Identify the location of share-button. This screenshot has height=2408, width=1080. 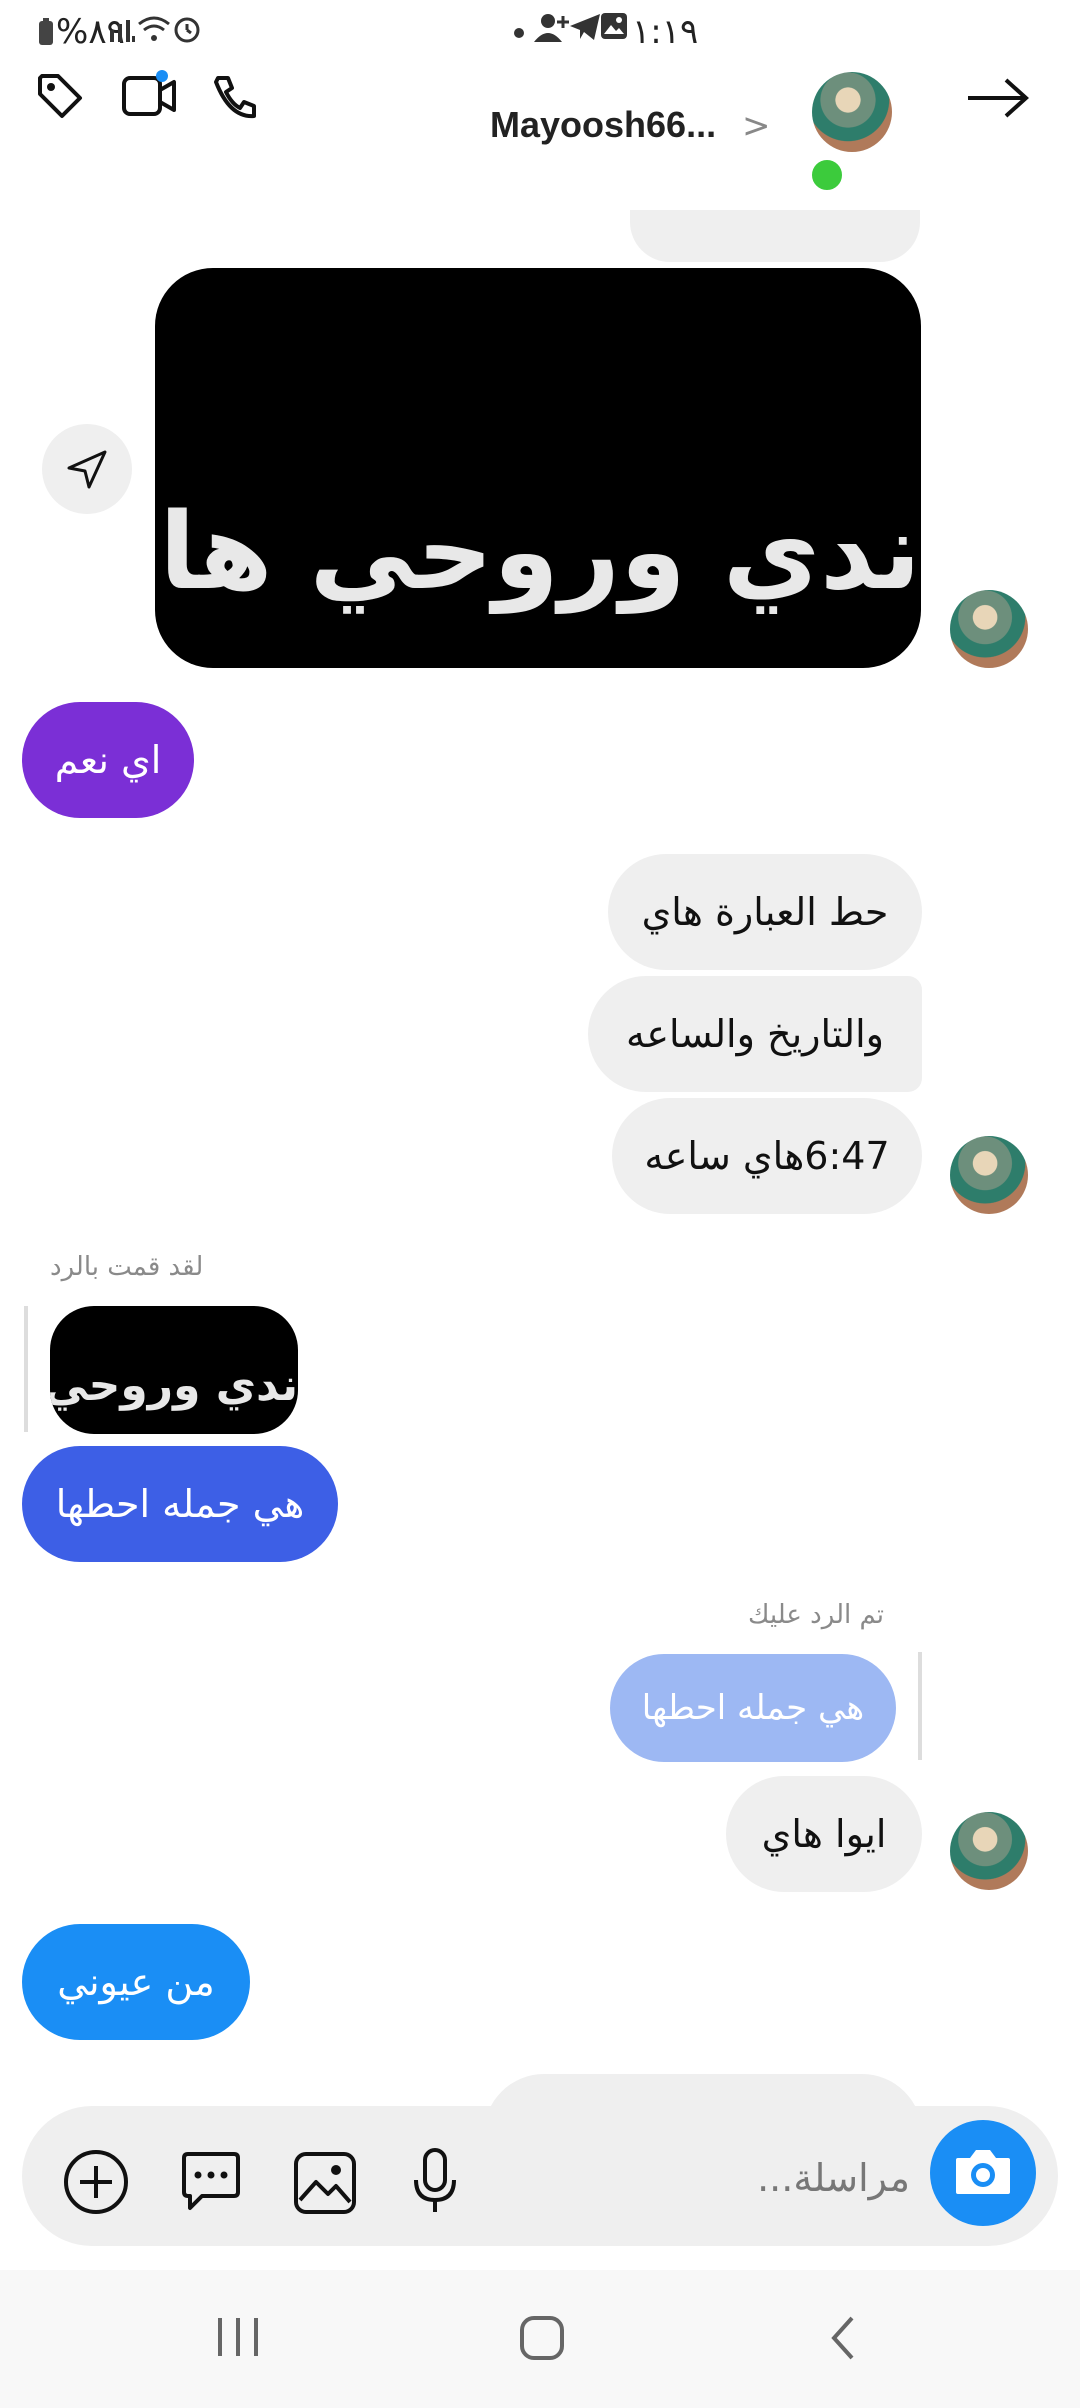
(87, 469).